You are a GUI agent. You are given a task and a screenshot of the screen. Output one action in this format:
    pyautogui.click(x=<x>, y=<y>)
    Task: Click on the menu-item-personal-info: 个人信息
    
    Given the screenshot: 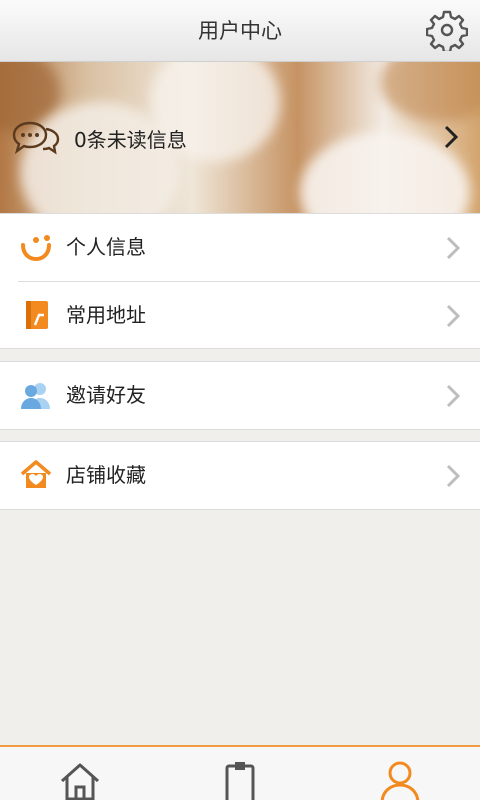 What is the action you would take?
    pyautogui.click(x=240, y=247)
    